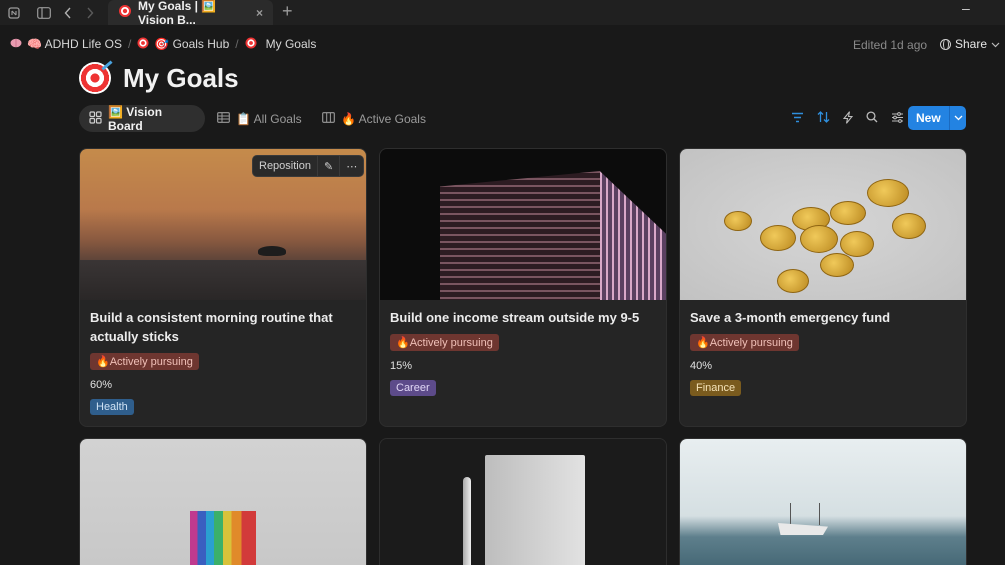  Describe the element at coordinates (259, 13) in the screenshot. I see `close-tab-icon: ×` at that location.